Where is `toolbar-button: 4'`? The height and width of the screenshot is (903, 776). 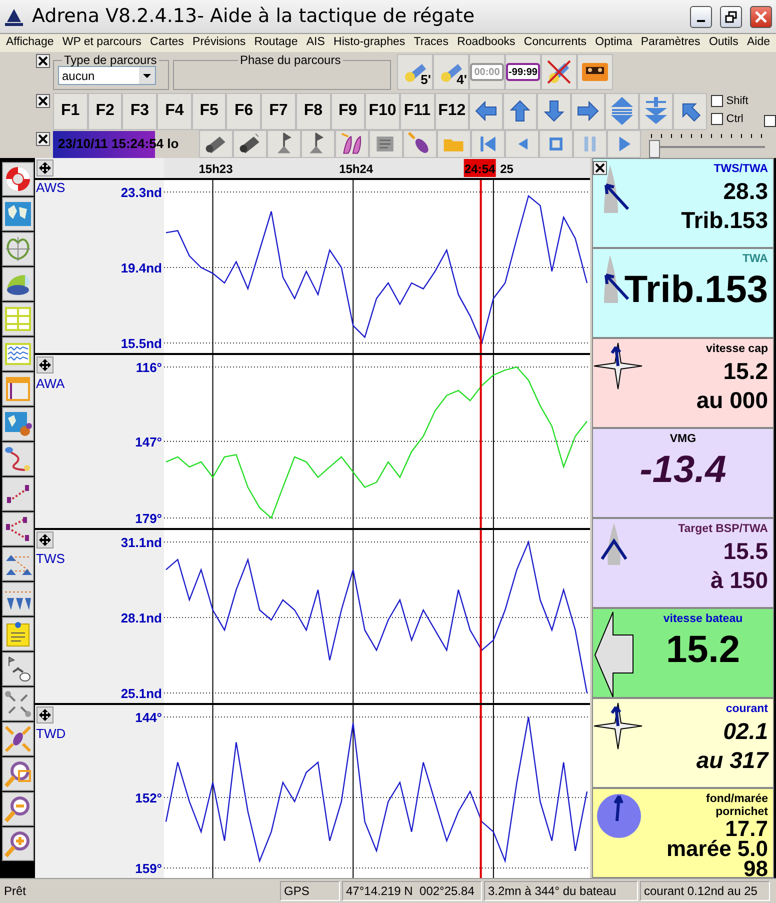 toolbar-button: 4' is located at coordinates (451, 72).